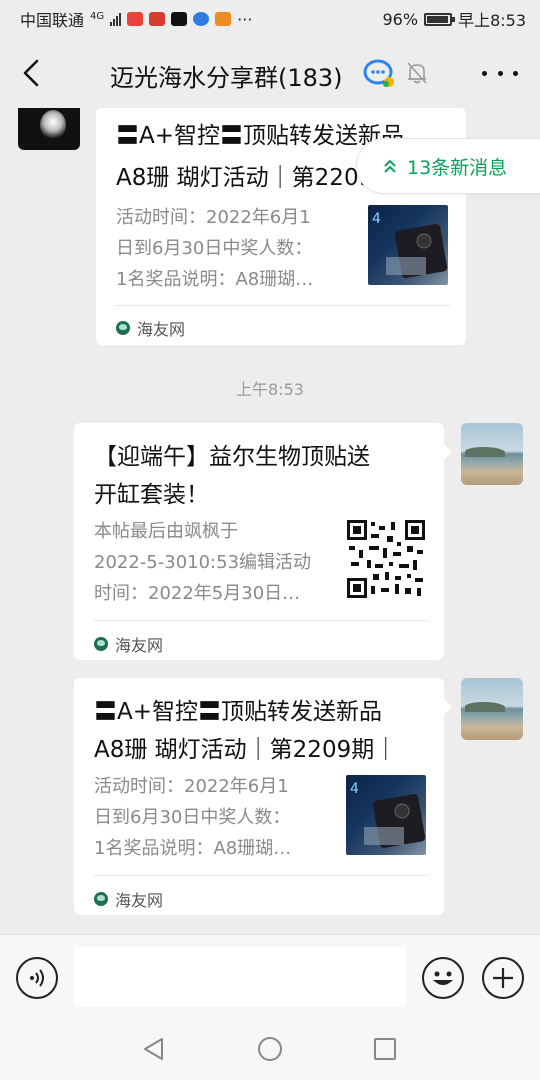  What do you see at coordinates (97, 16) in the screenshot?
I see `network-label: 4G` at bounding box center [97, 16].